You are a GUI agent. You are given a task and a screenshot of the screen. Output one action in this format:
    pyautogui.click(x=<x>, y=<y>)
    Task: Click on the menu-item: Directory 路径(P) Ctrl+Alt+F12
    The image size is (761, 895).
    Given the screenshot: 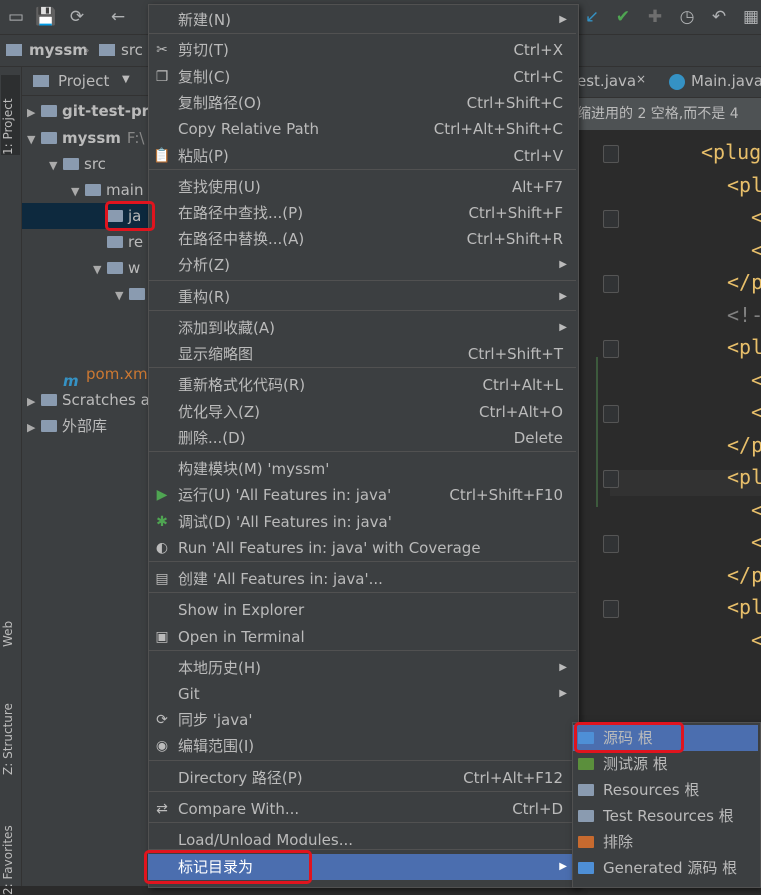 What is the action you would take?
    pyautogui.click(x=362, y=778)
    